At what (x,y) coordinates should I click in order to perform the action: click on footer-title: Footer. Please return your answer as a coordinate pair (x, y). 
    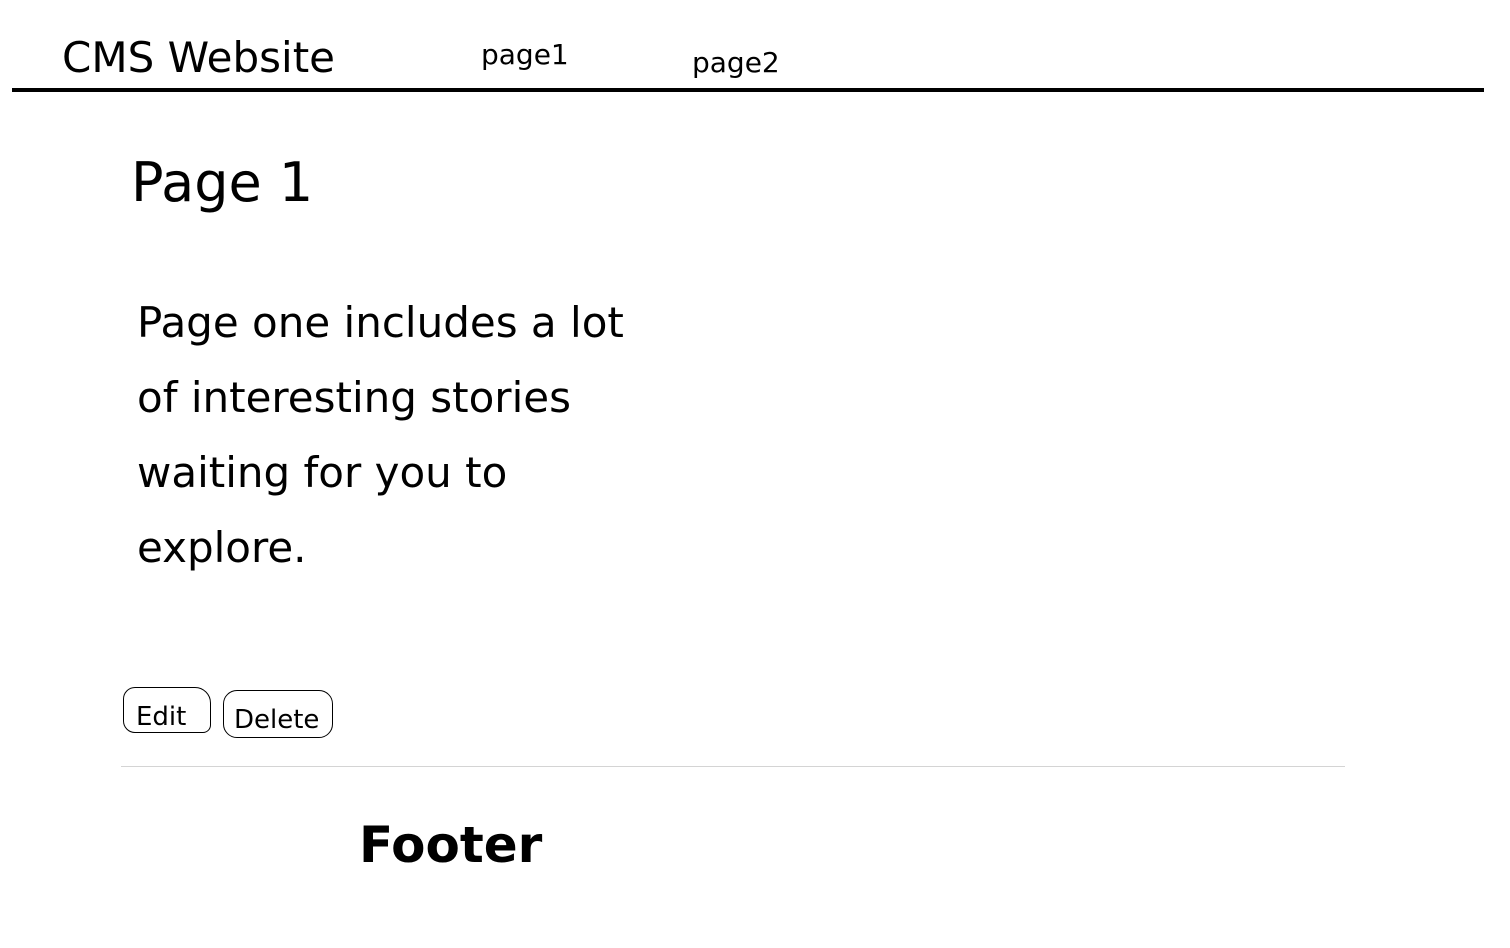
    Looking at the image, I should click on (451, 845).